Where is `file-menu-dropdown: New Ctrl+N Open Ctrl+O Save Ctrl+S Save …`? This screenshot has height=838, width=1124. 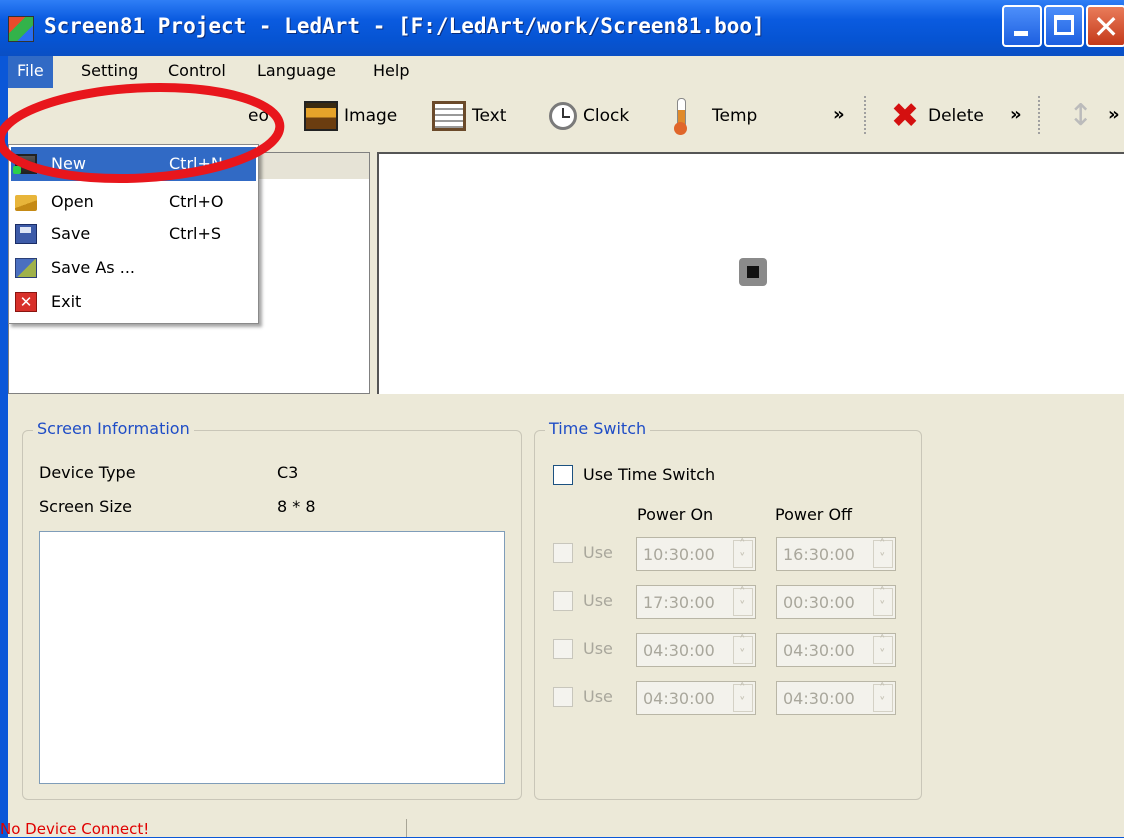 file-menu-dropdown: New Ctrl+N Open Ctrl+O Save Ctrl+S Save … is located at coordinates (133, 234).